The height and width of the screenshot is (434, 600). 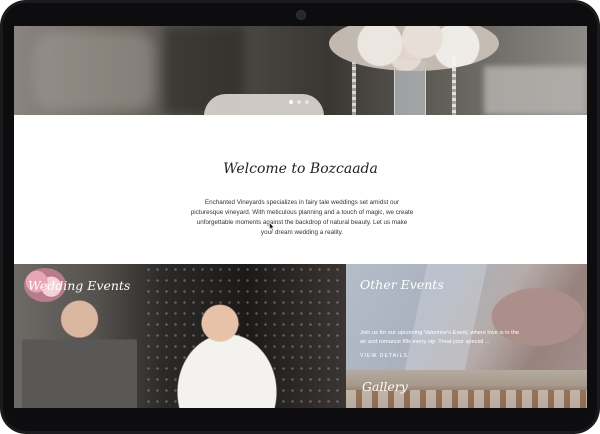 What do you see at coordinates (234, 355) in the screenshot?
I see `bride-image` at bounding box center [234, 355].